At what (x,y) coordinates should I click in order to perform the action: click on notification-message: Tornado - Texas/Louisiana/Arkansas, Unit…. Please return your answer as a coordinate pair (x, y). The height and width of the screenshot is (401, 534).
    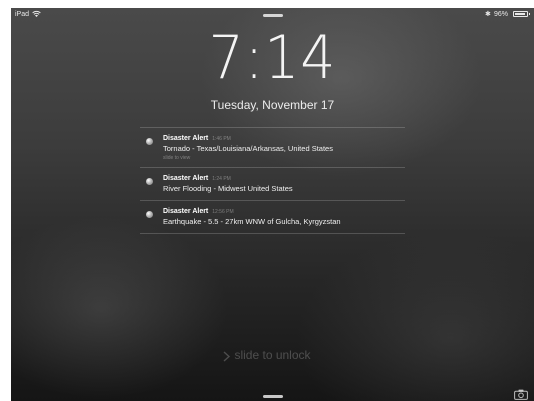
    Looking at the image, I should click on (248, 148).